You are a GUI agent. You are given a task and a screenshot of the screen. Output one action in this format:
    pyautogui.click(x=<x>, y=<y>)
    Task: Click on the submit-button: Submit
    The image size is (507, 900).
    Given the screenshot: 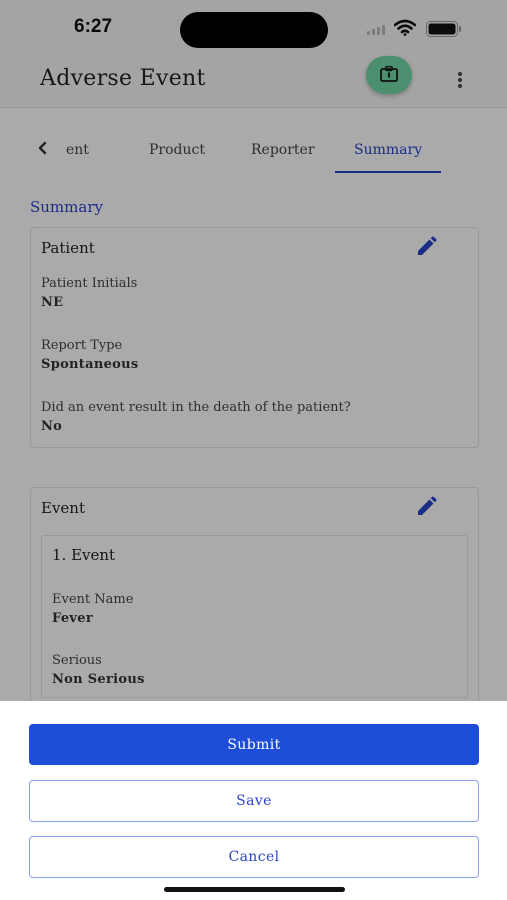 What is the action you would take?
    pyautogui.click(x=254, y=744)
    